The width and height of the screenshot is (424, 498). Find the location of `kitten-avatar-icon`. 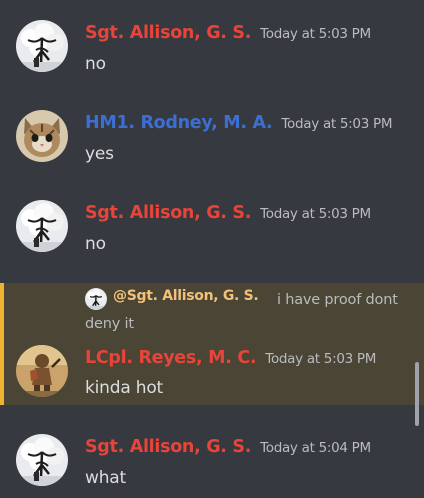

kitten-avatar-icon is located at coordinates (42, 136).